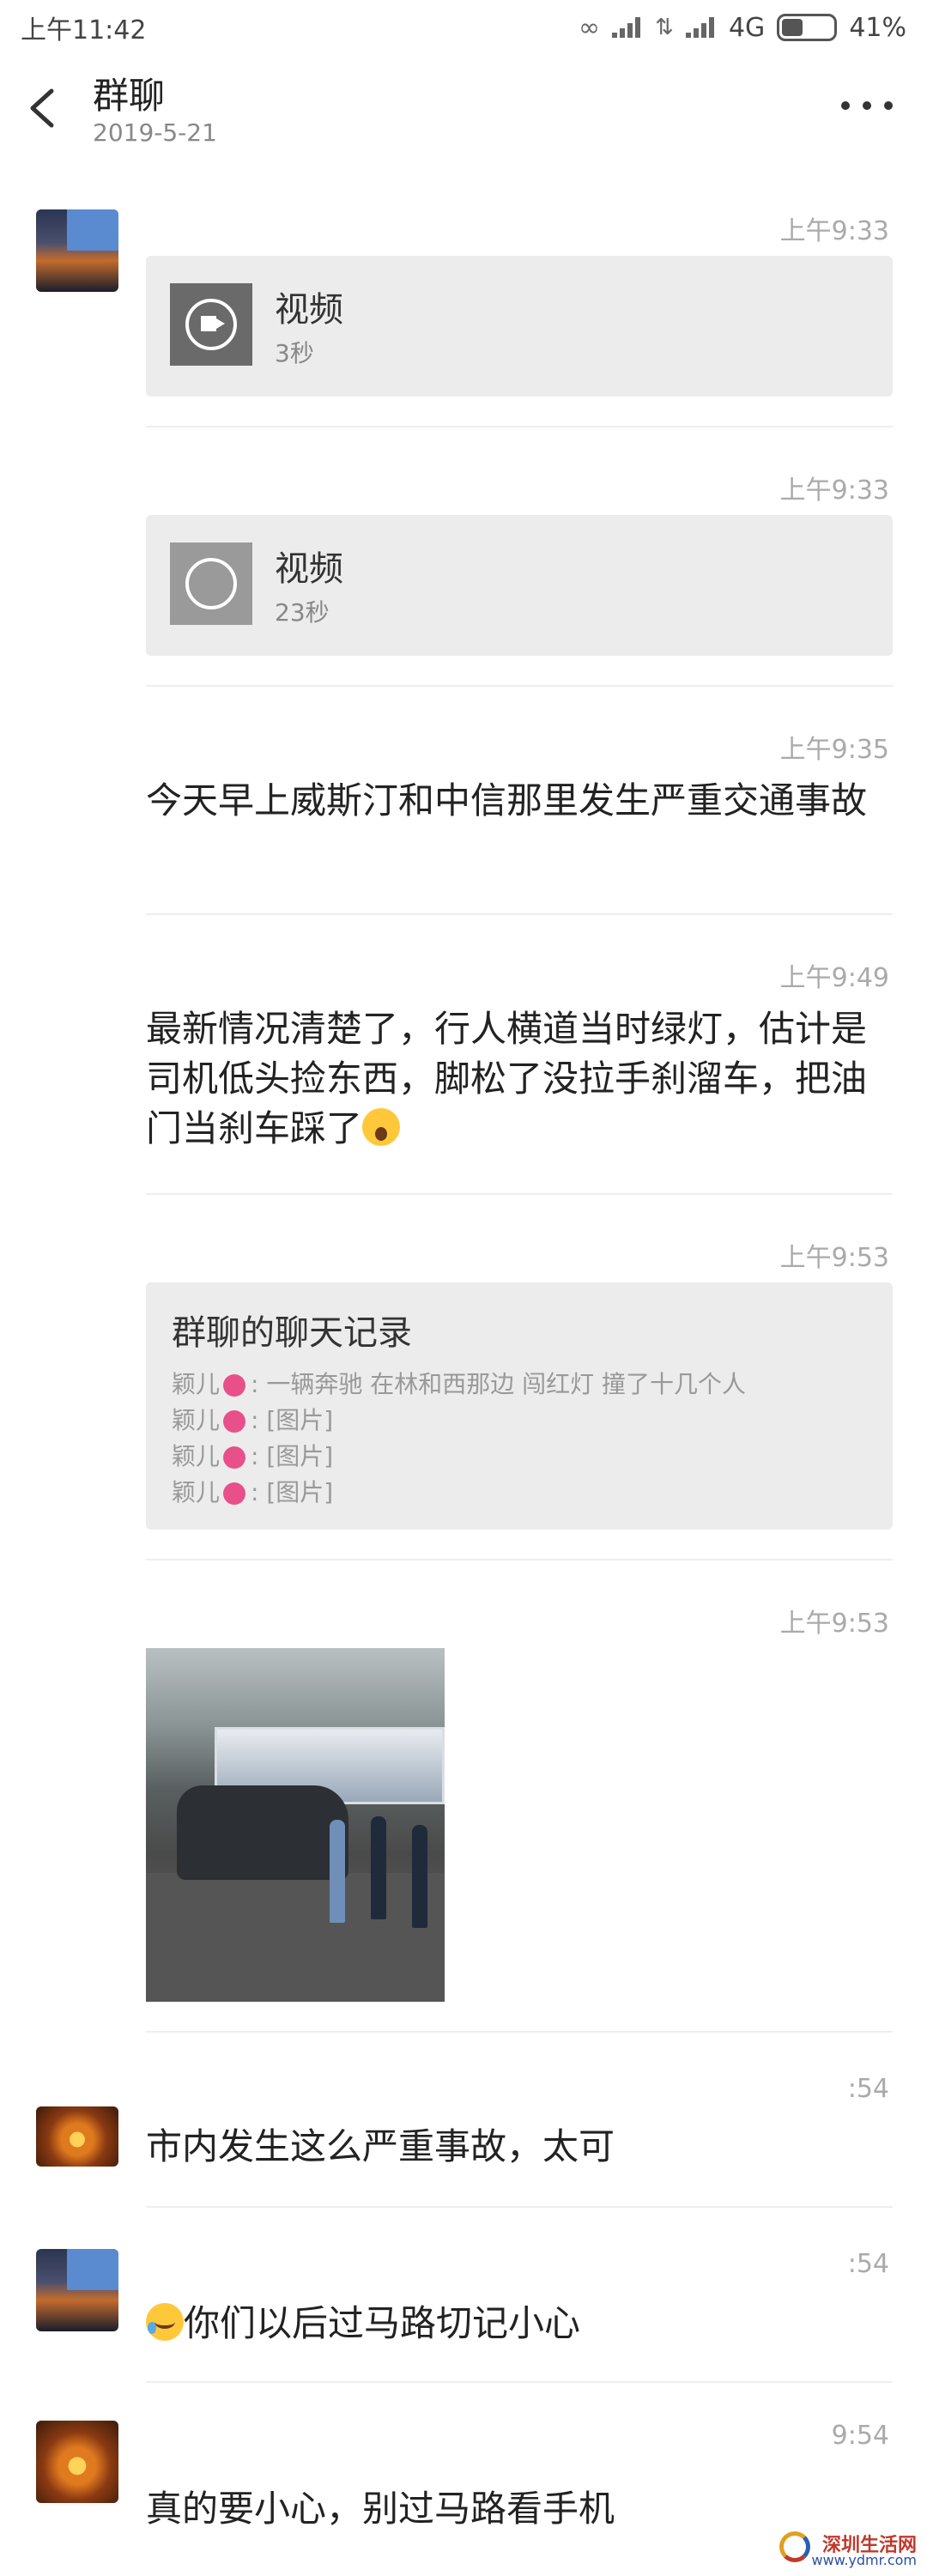 This screenshot has width=927, height=2576. What do you see at coordinates (860, 2436) in the screenshot?
I see `message-time: 9:54` at bounding box center [860, 2436].